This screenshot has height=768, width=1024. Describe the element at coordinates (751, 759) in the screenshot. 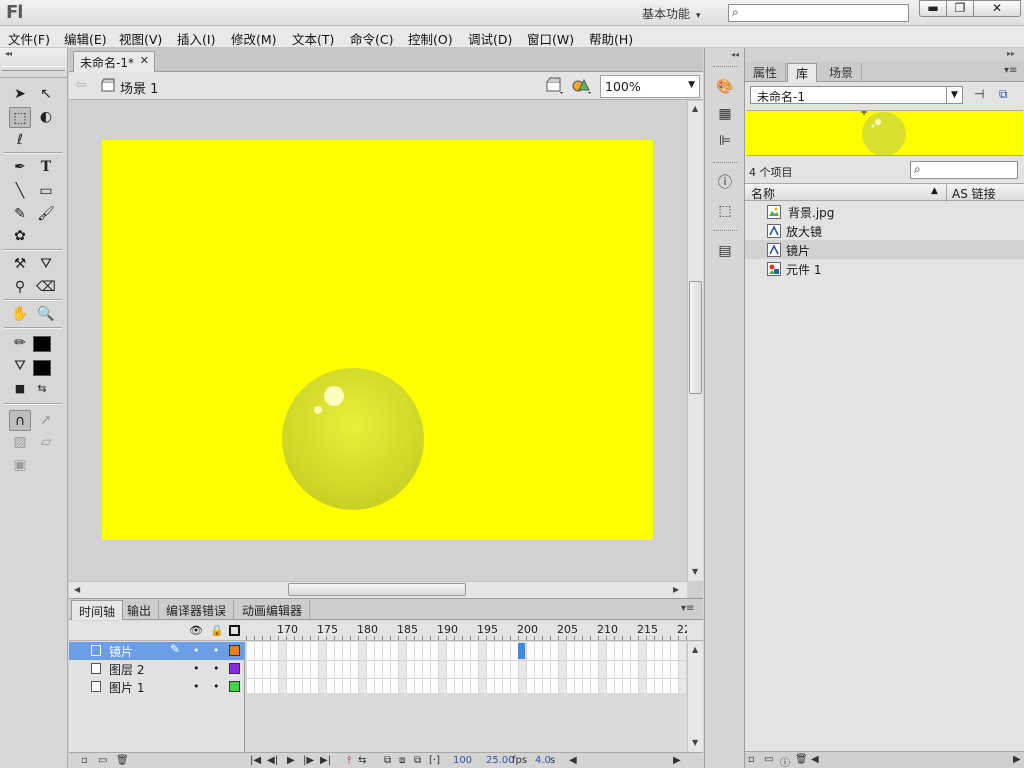

I see `new-symbol-icon: ▫` at that location.